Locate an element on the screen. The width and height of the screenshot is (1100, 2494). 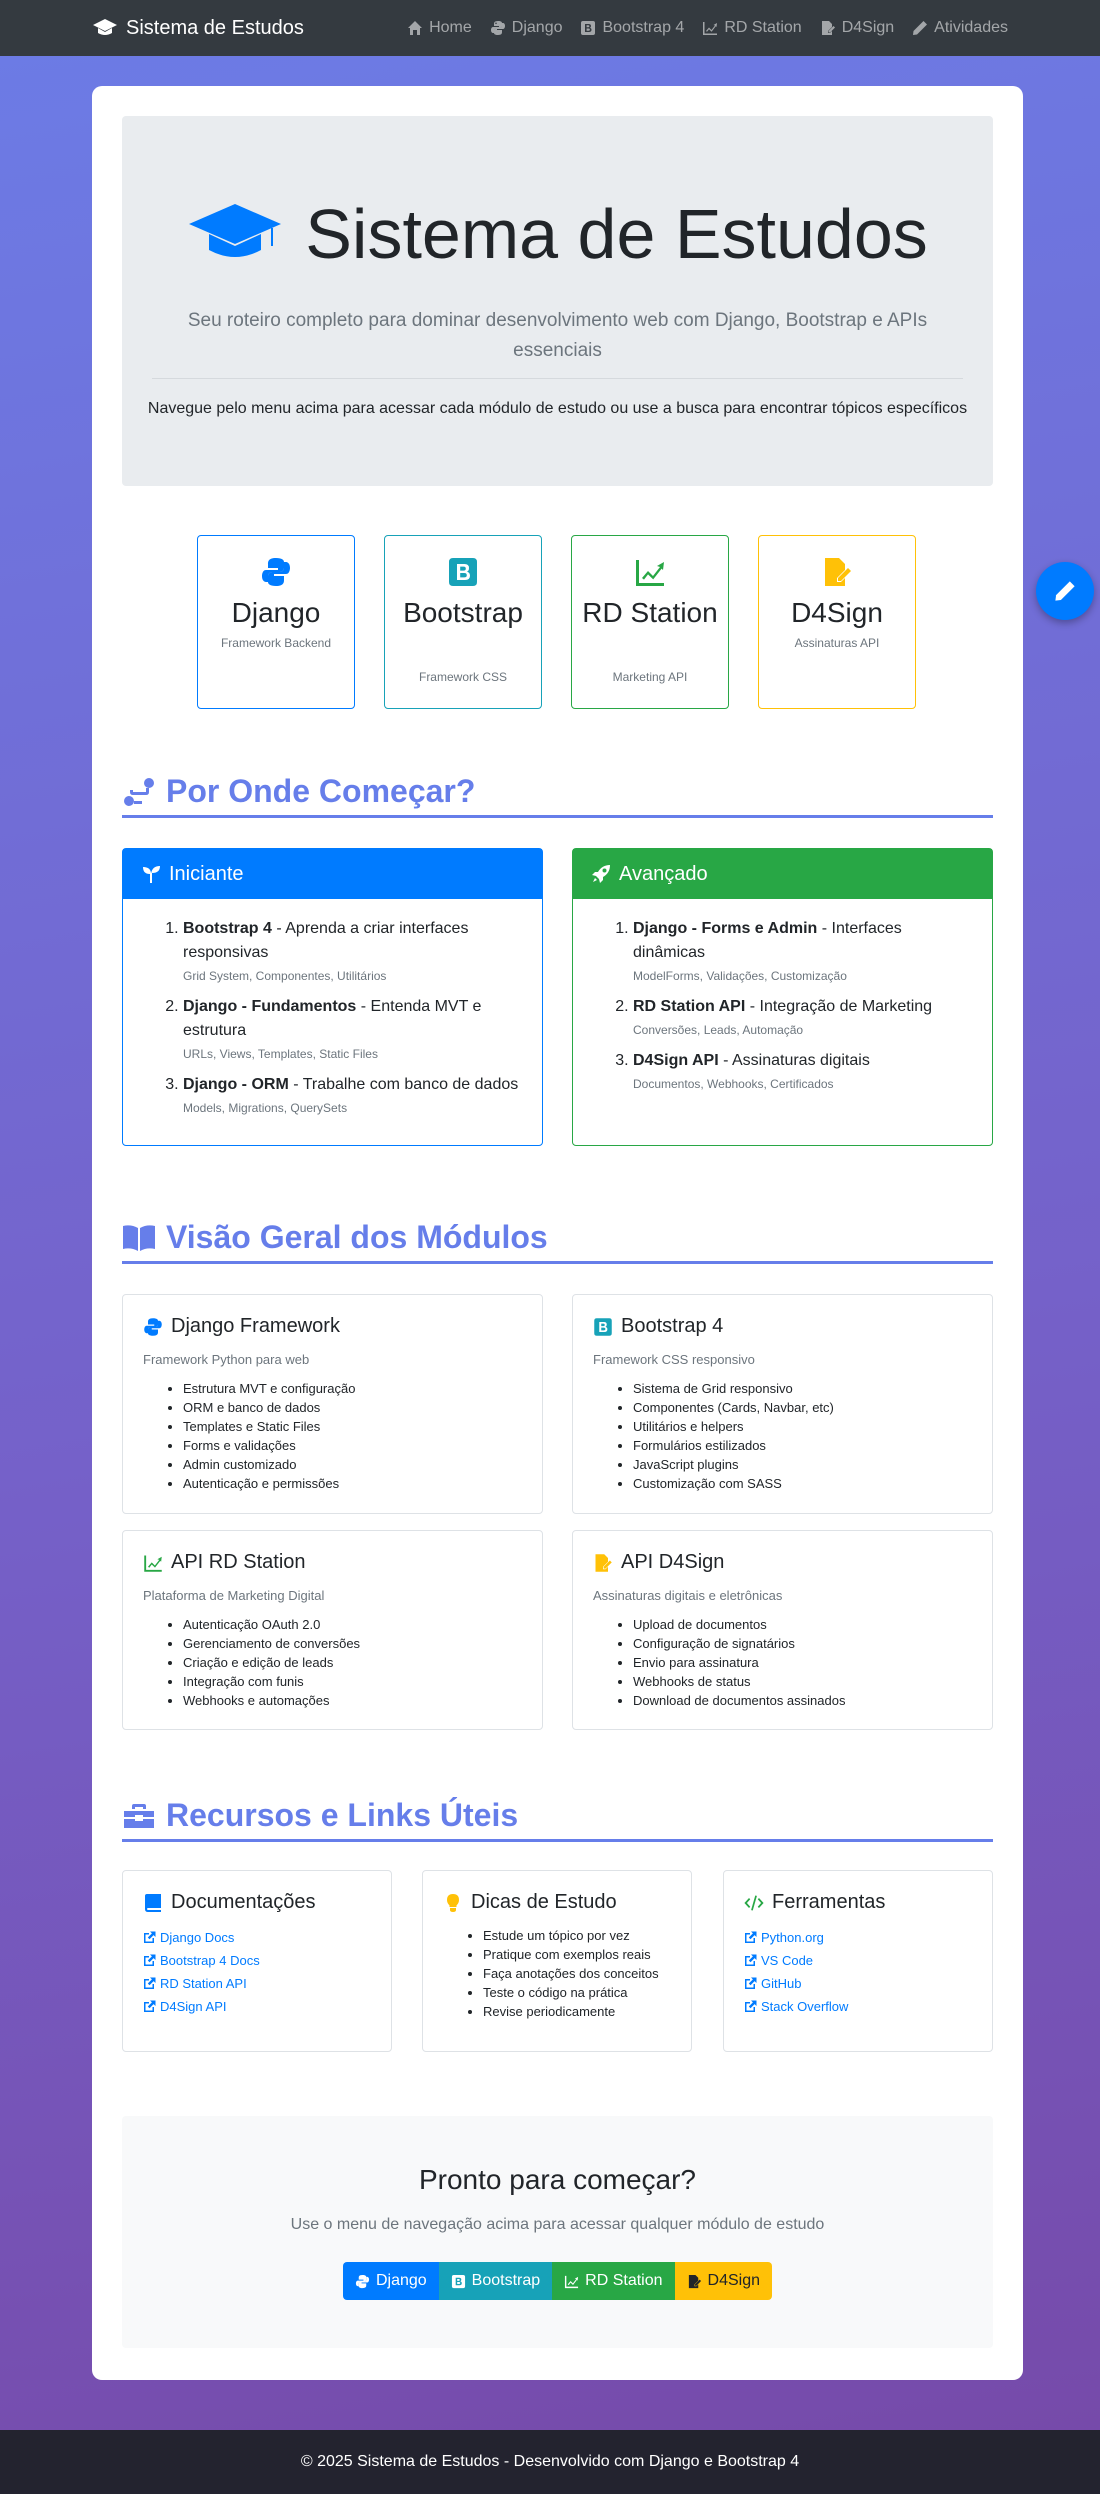
item-name: RD Station API is located at coordinates (689, 1006).